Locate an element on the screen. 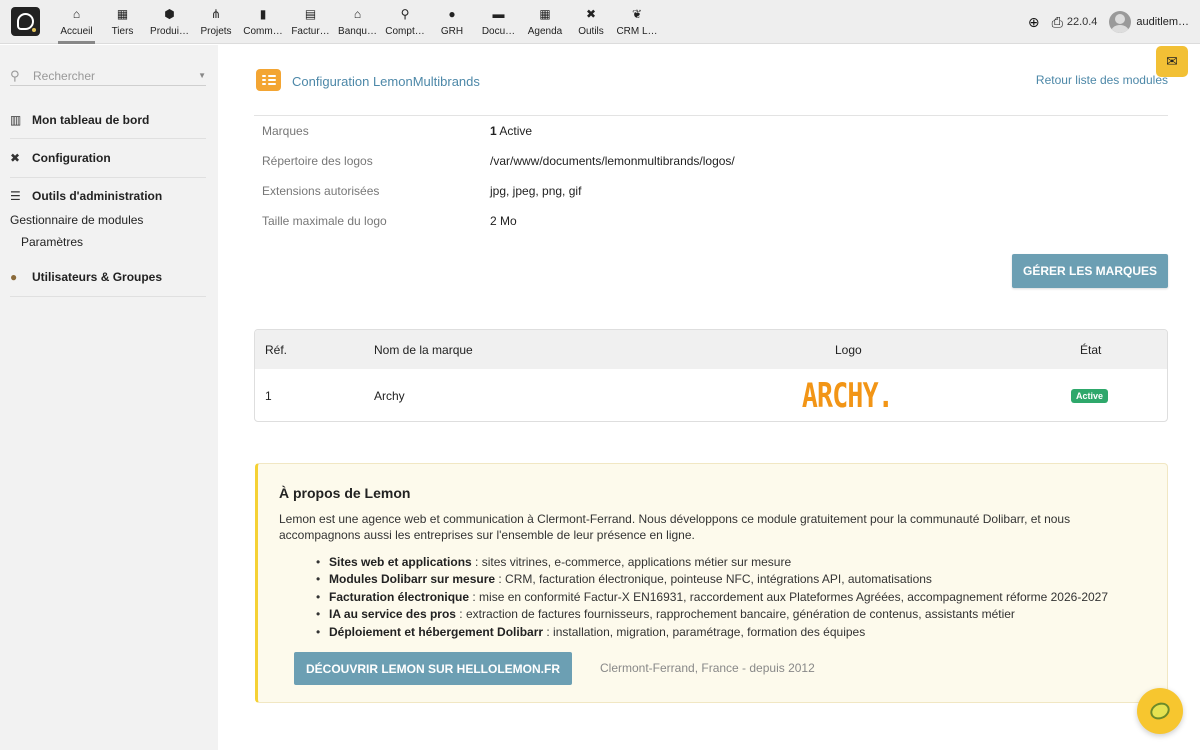 This screenshot has width=1200, height=750. table-header: Réf. Nom de la marque Logo État is located at coordinates (711, 349).